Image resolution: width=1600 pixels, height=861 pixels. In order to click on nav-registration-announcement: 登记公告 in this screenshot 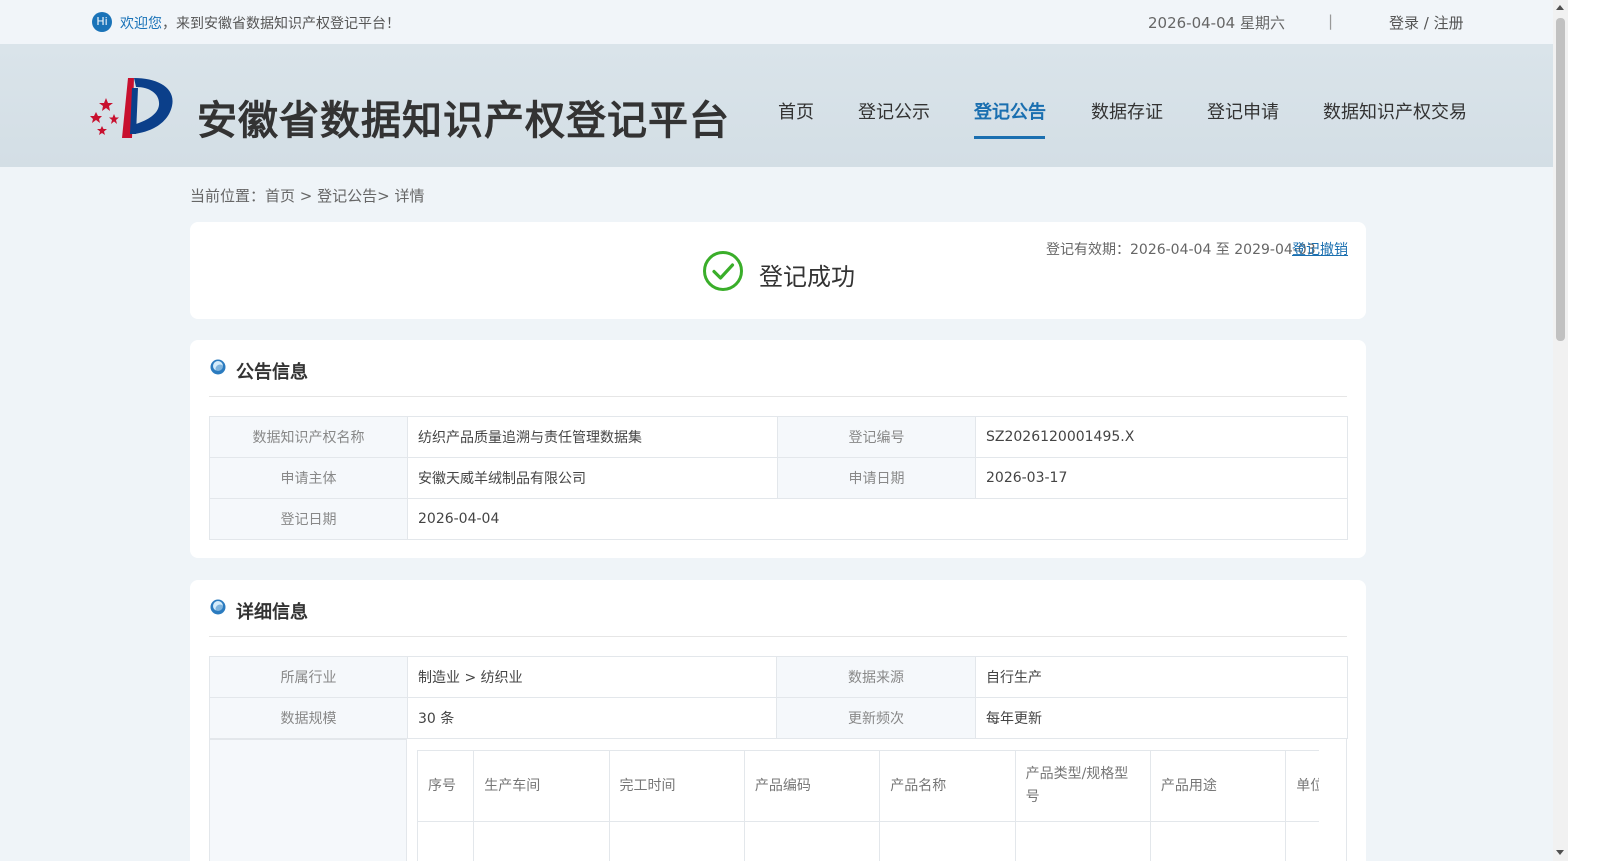, I will do `click(1010, 111)`.